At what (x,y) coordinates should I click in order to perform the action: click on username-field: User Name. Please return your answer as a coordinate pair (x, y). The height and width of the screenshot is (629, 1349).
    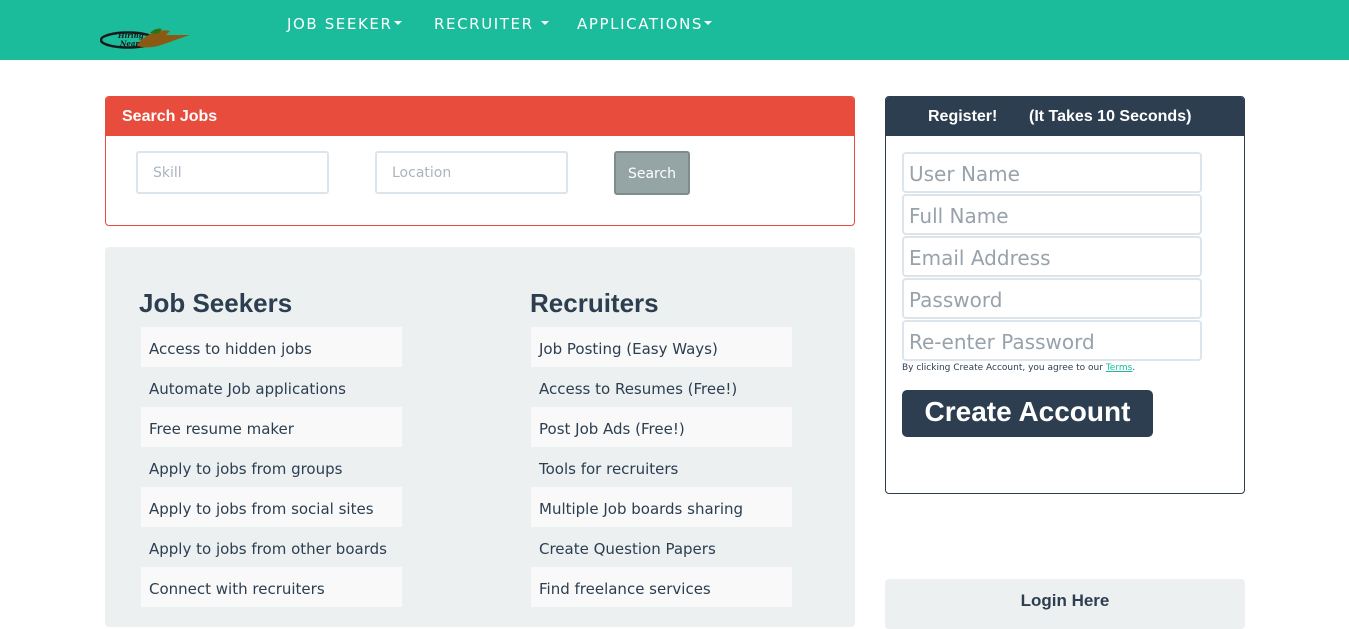
    Looking at the image, I should click on (1052, 172).